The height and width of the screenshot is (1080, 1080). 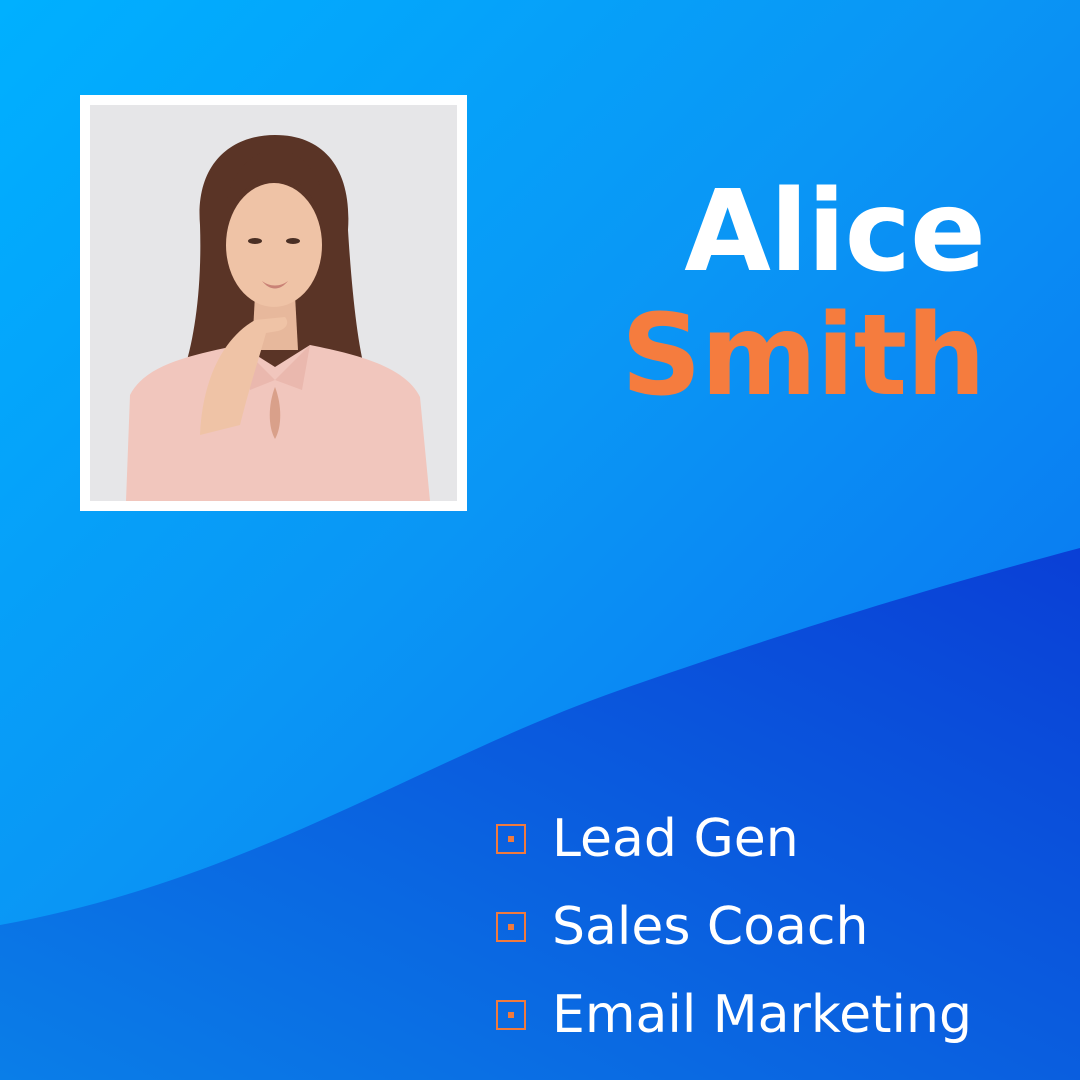 I want to click on skill-label: Sales Coach, so click(x=710, y=927).